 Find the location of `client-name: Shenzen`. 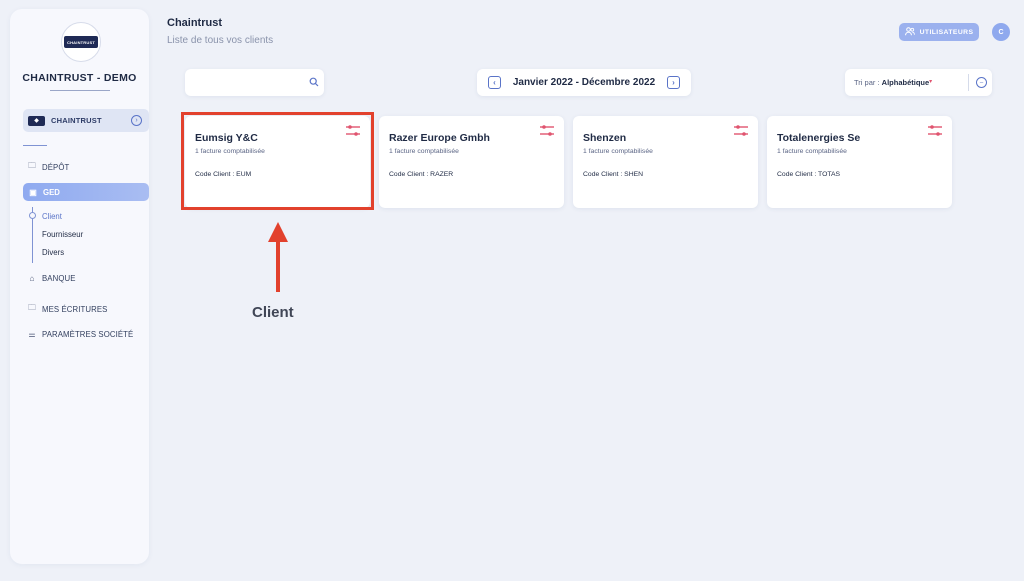

client-name: Shenzen is located at coordinates (605, 138).